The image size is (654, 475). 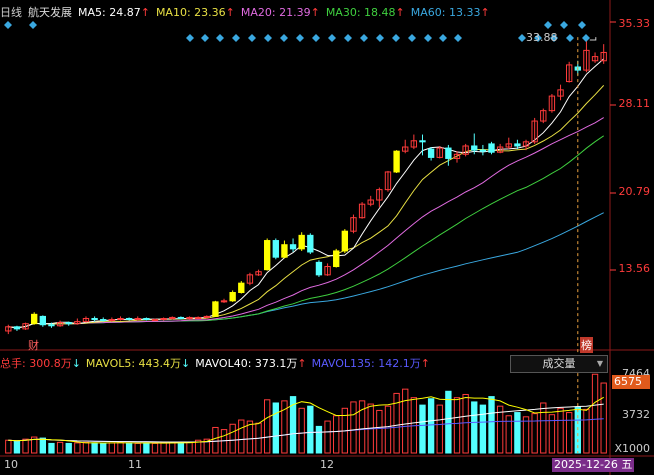 I want to click on mavol5-value: MAVOL5: 443.4万↓, so click(x=138, y=363).